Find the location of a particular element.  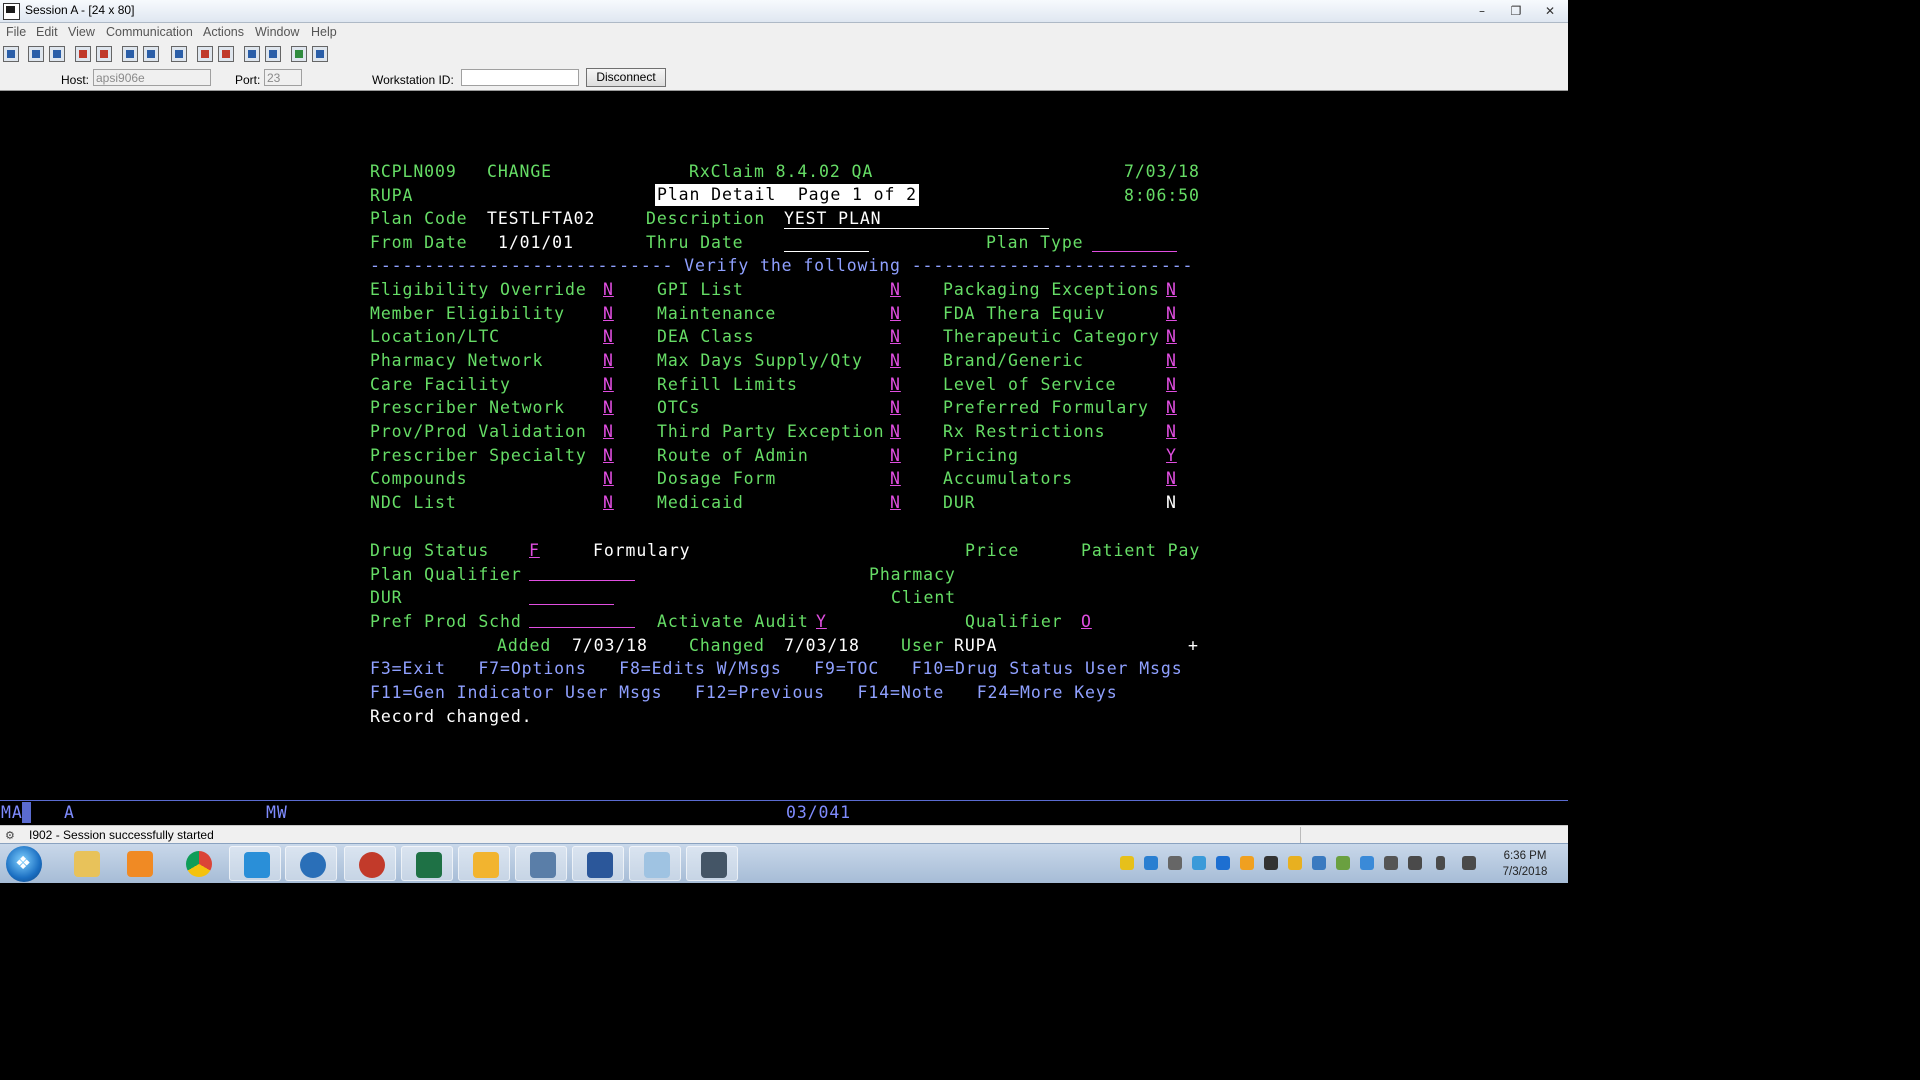

verify-label: OTCs is located at coordinates (679, 407).